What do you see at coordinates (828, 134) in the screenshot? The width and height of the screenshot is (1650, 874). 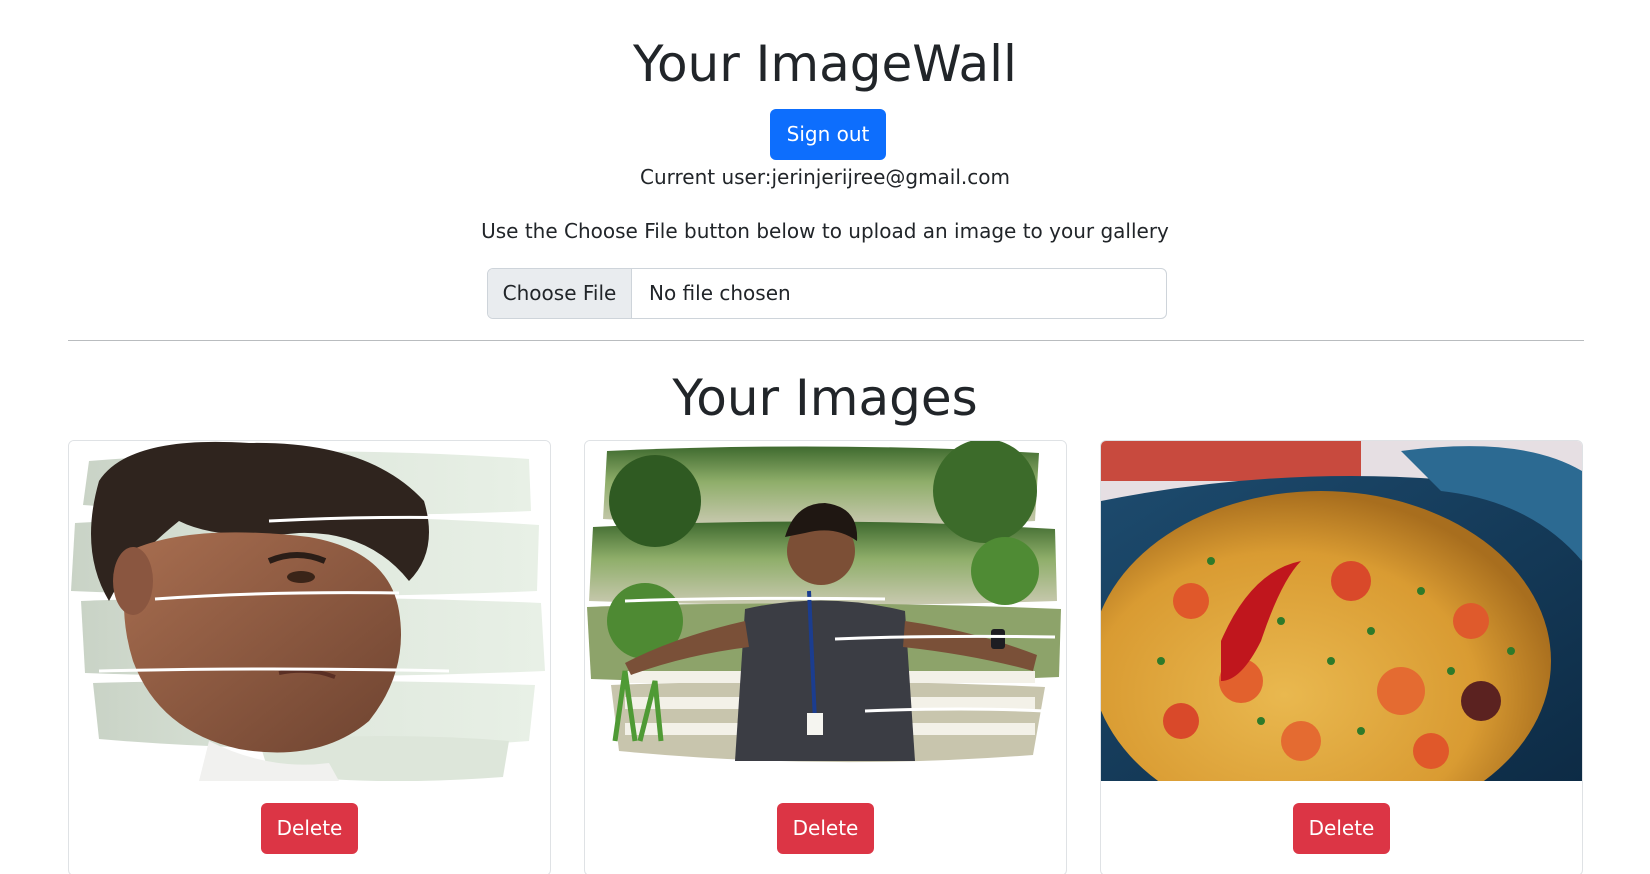 I see `sign-out-button: Sign out` at bounding box center [828, 134].